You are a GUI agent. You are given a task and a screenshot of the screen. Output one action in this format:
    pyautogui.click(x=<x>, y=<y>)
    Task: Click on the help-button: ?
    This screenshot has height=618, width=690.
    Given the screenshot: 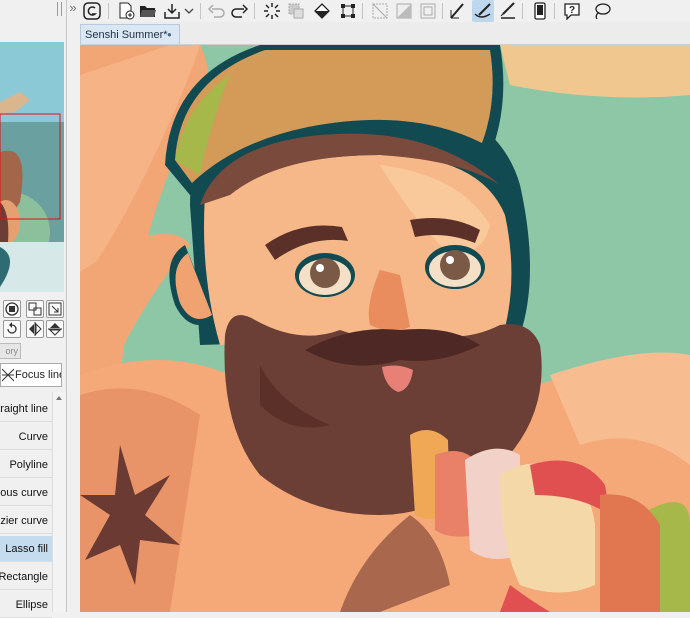 What is the action you would take?
    pyautogui.click(x=572, y=11)
    